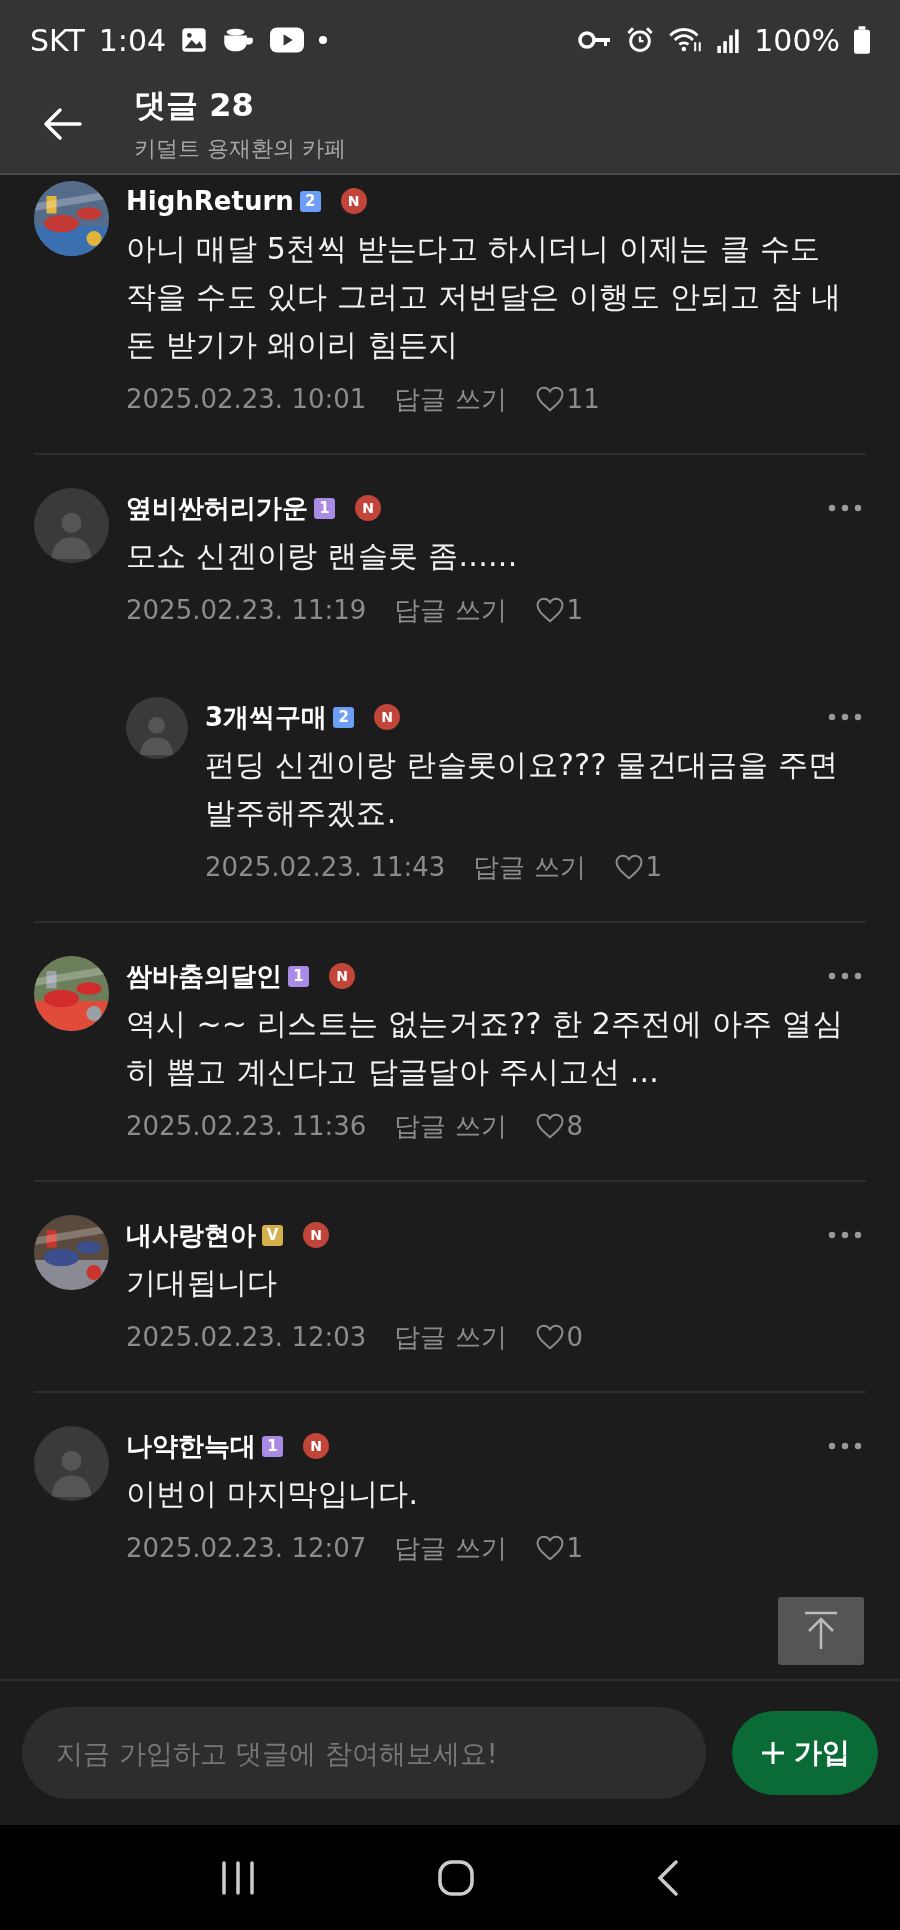 The image size is (900, 1930). Describe the element at coordinates (204, 976) in the screenshot. I see `author-name: 쌈바춤의달인` at that location.